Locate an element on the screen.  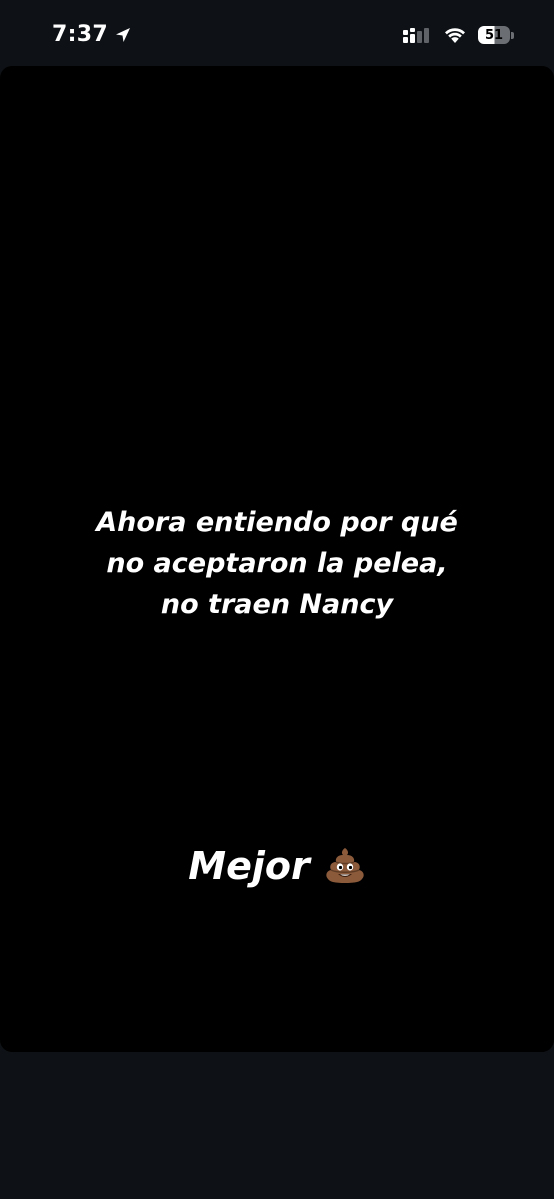
status-bar: 7:37 51 is located at coordinates (277, 33).